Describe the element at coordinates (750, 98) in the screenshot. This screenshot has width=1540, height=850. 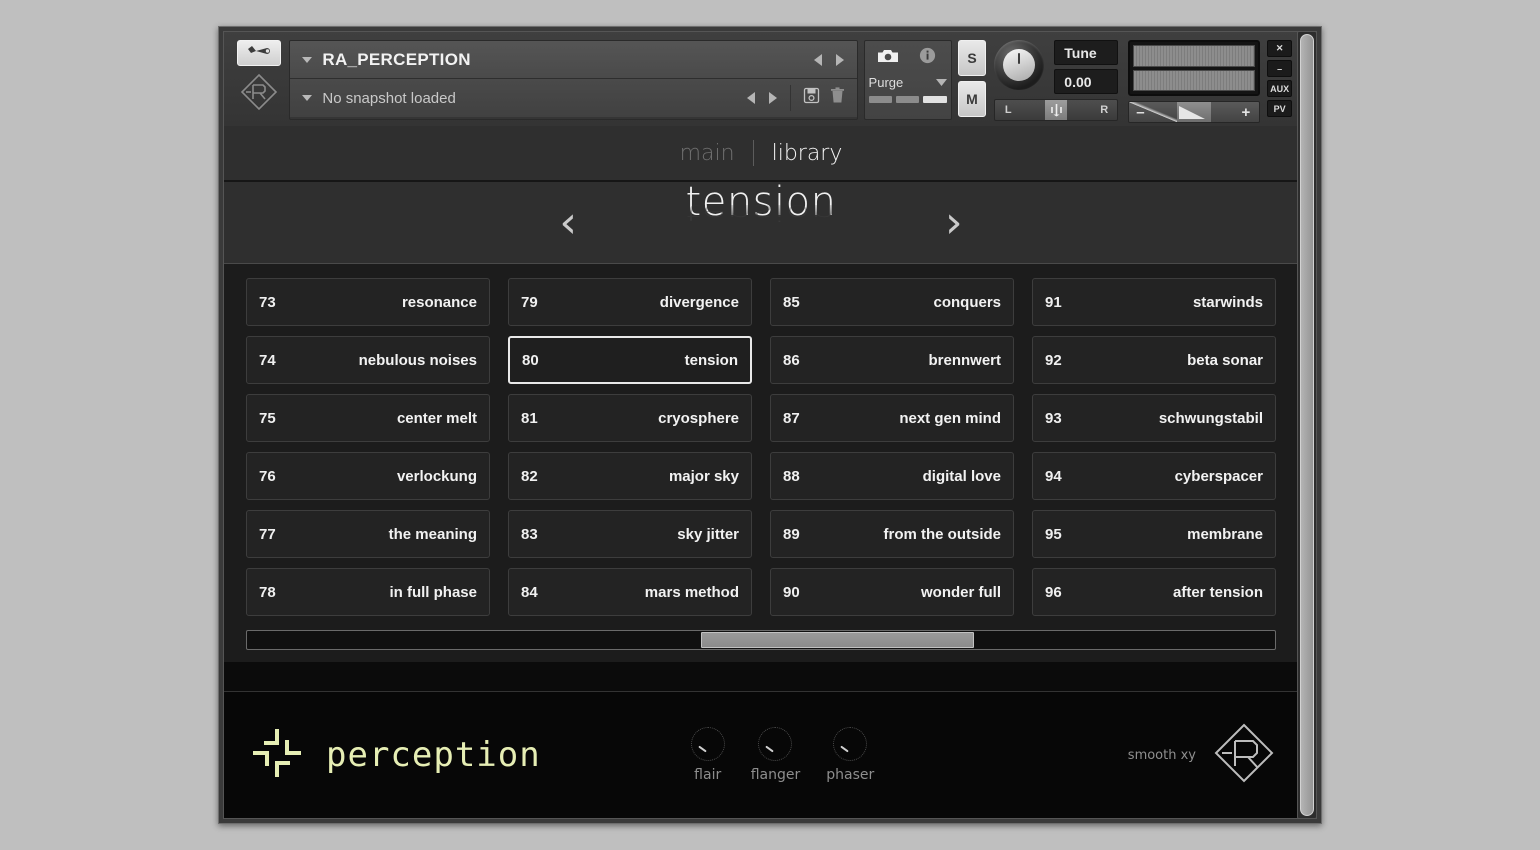
I see `snapshot-prev-button` at that location.